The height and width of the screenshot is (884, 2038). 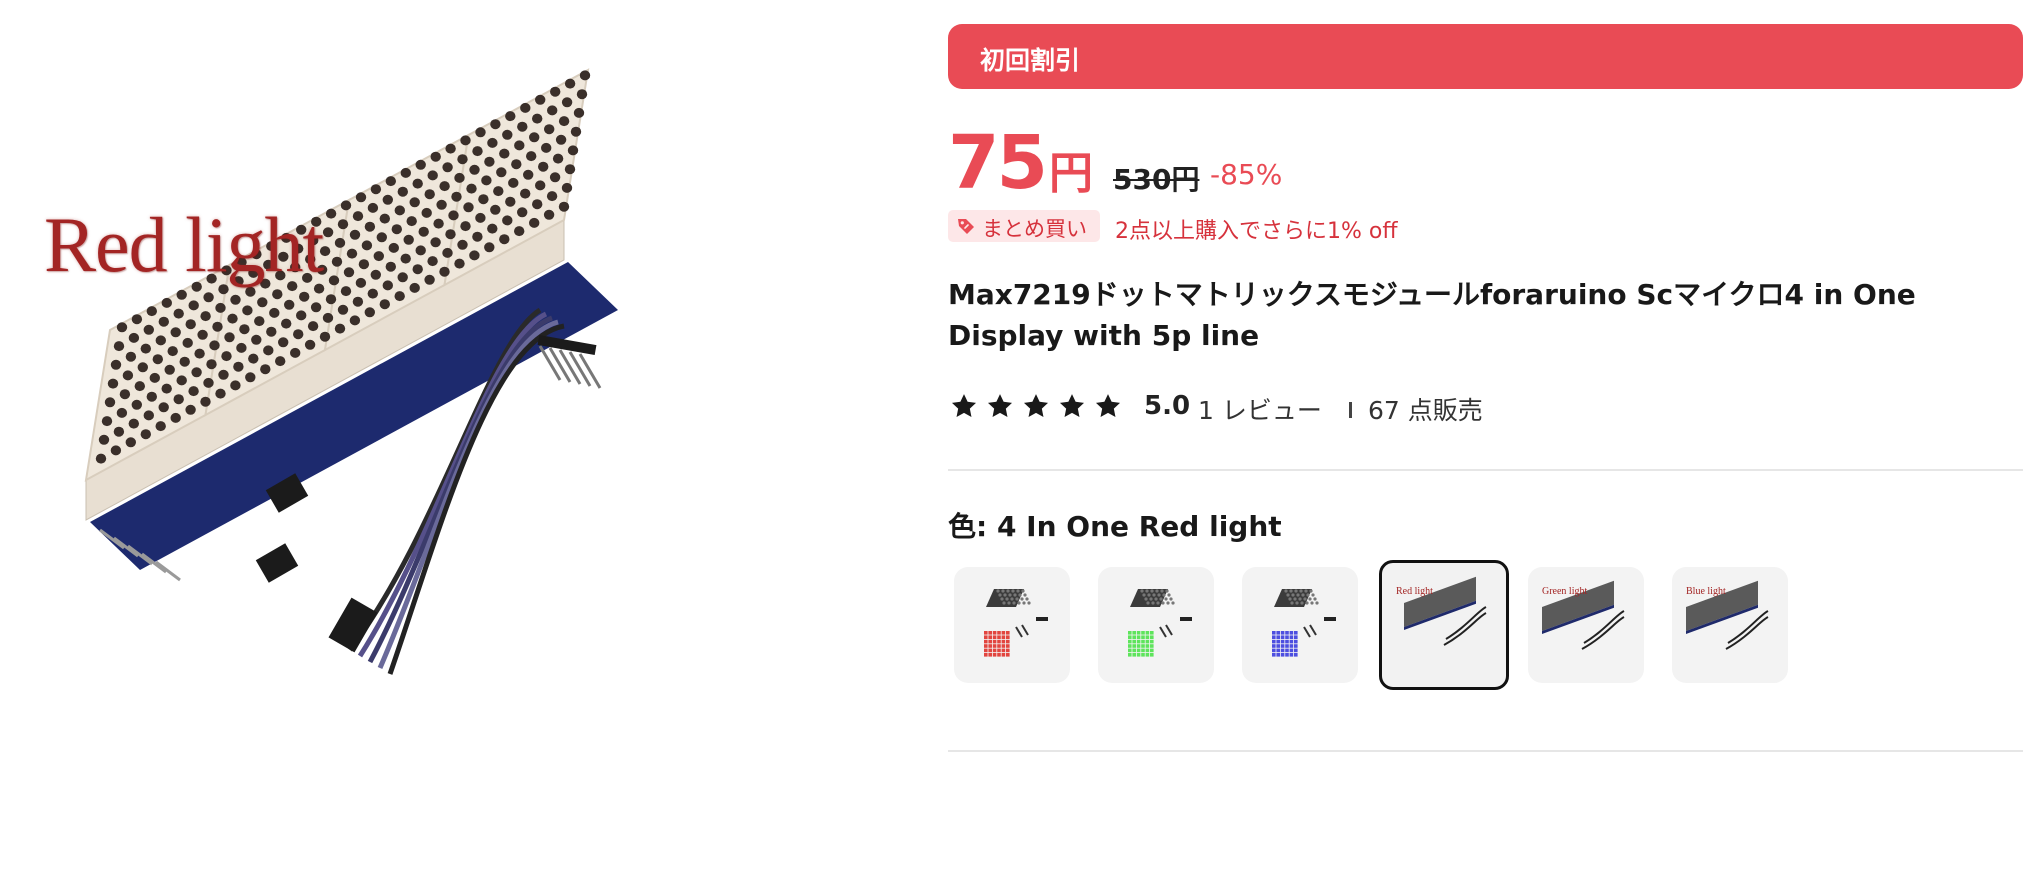 I want to click on price-amount: 75, so click(x=998, y=163).